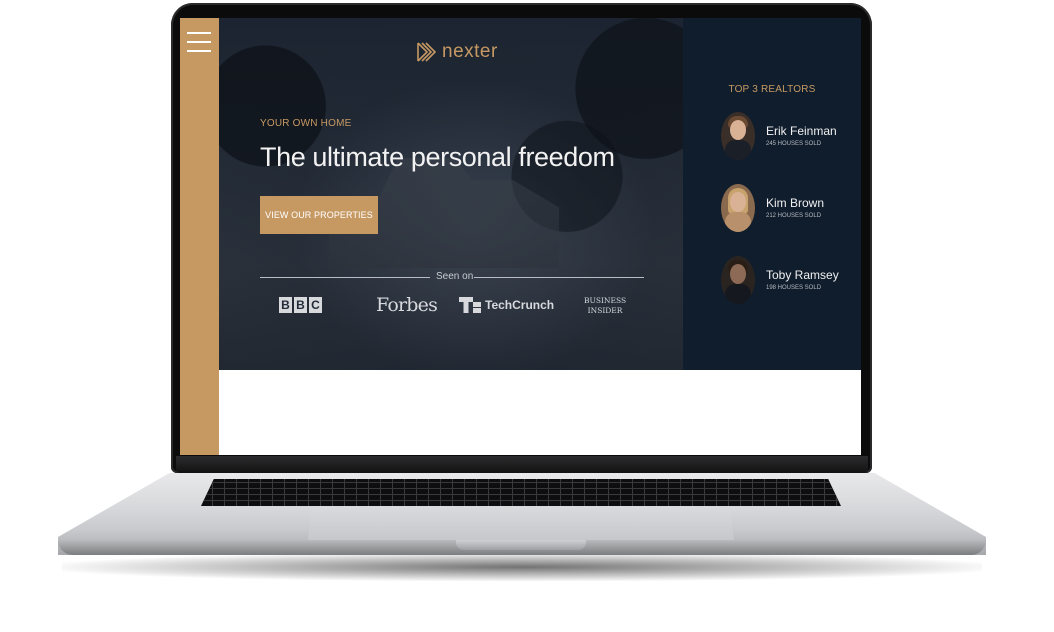 The image size is (1054, 632). I want to click on realtor-item: Kim Brown 212 HOUSES SOLD, so click(791, 210).